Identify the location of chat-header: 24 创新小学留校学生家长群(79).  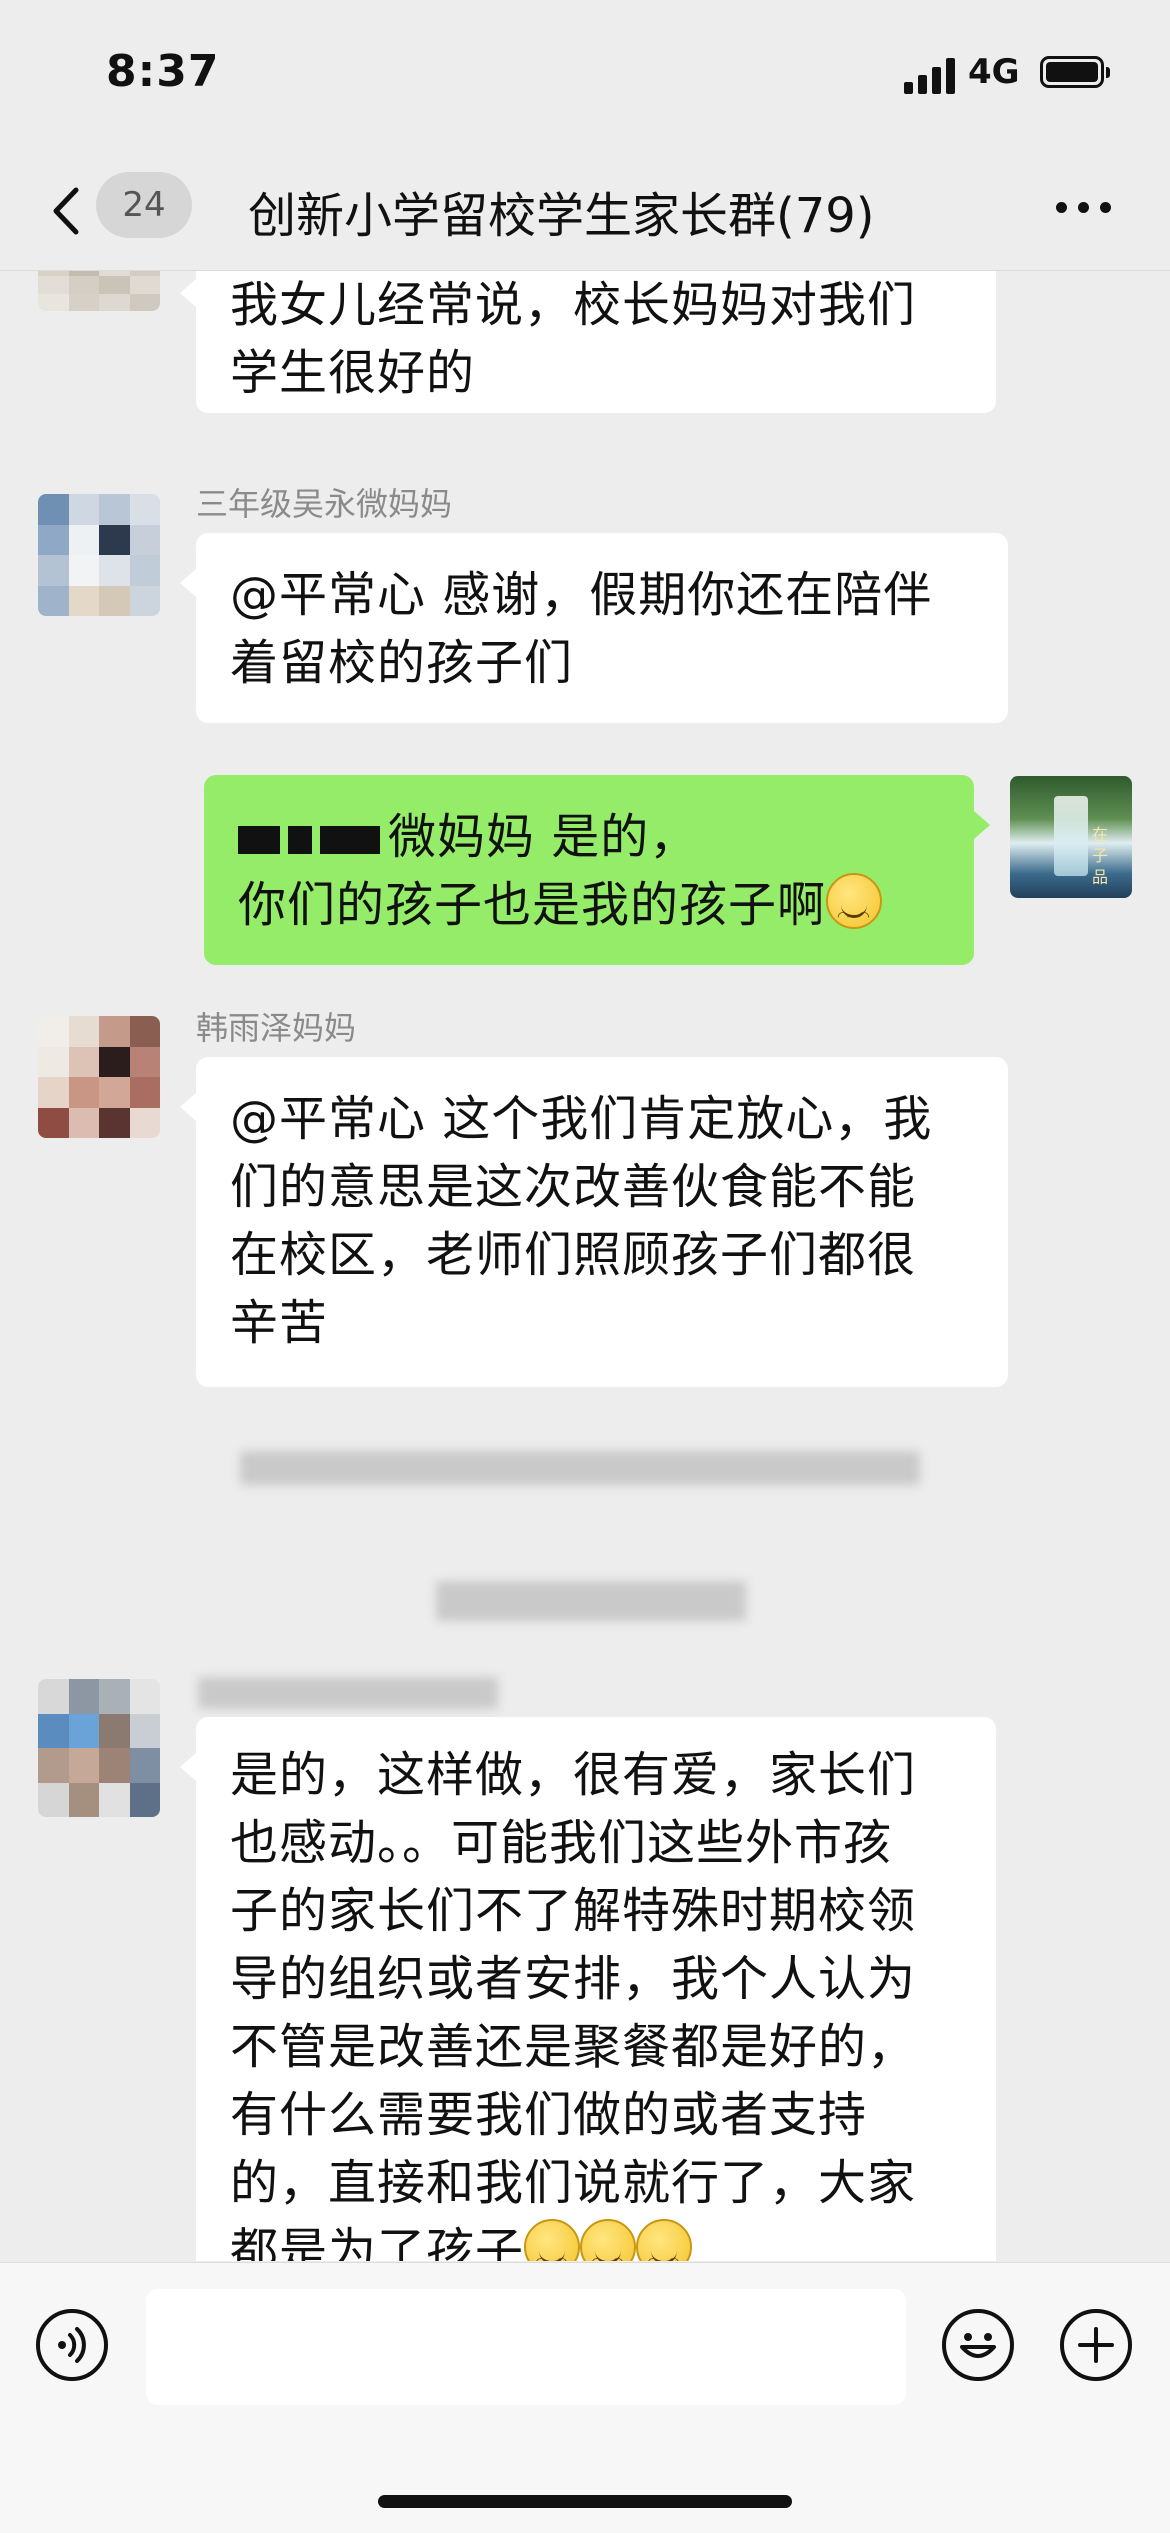
(585, 210).